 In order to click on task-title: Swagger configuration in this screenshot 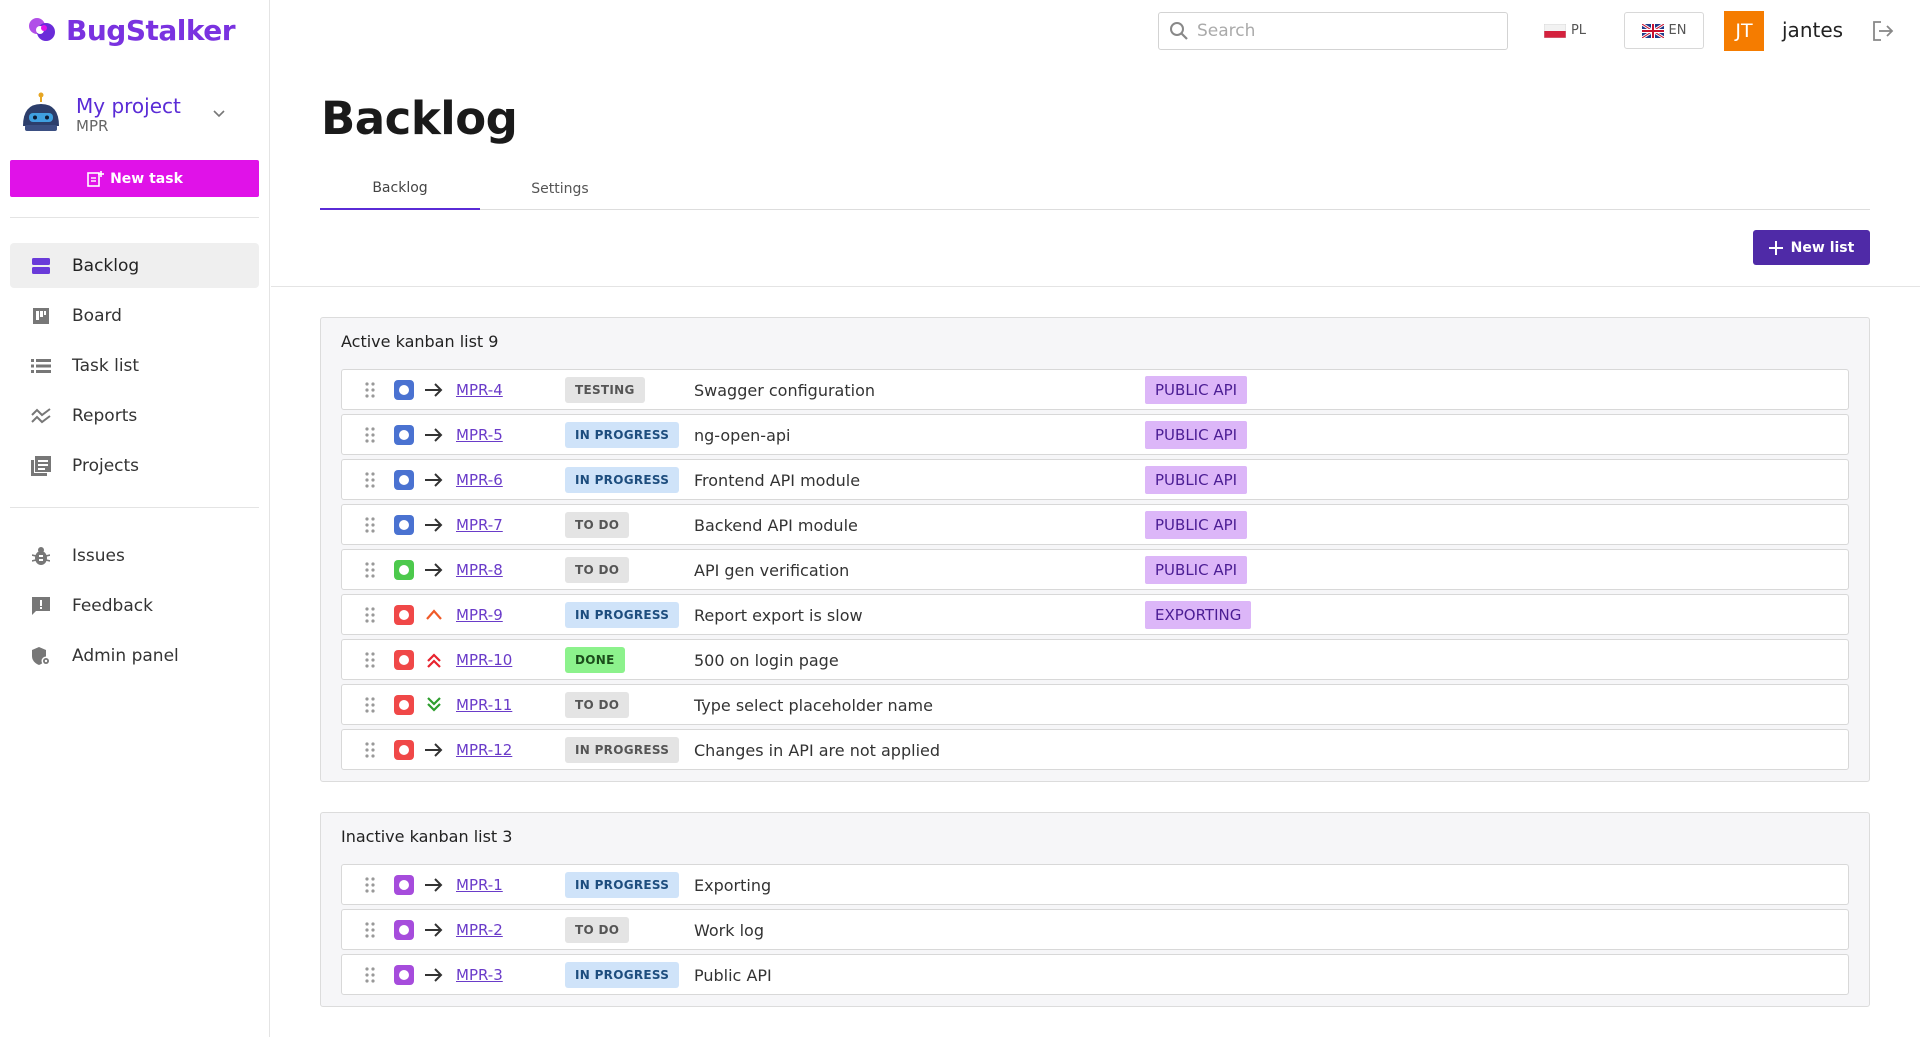, I will do `click(784, 390)`.